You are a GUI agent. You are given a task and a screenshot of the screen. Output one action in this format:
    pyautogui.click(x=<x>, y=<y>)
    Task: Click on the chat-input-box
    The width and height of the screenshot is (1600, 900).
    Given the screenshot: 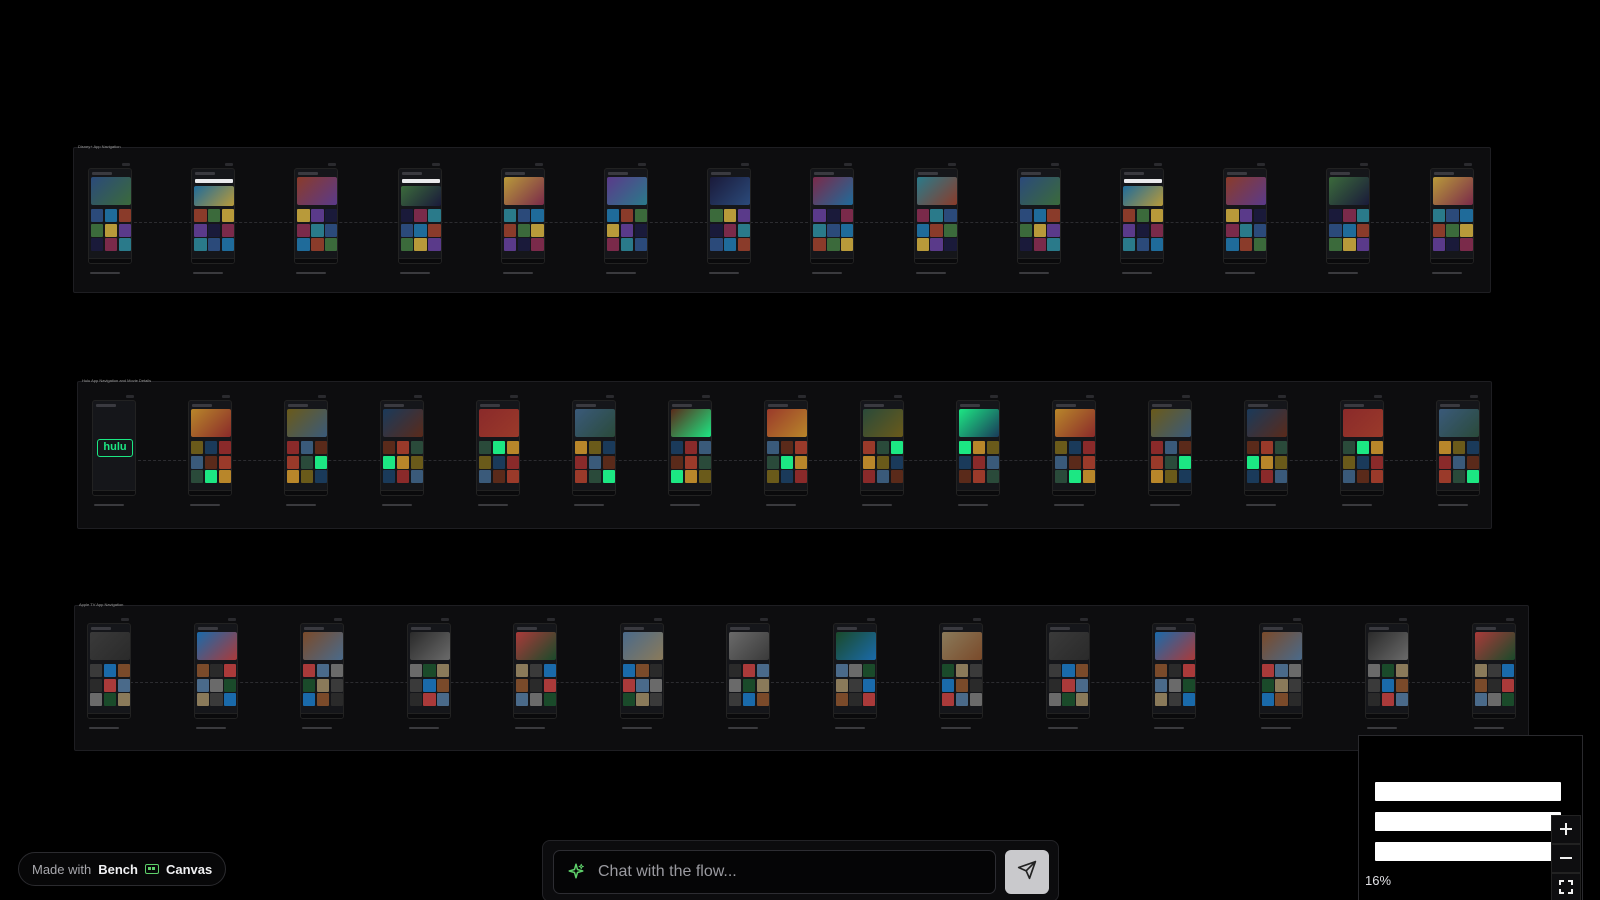 What is the action you would take?
    pyautogui.click(x=774, y=872)
    